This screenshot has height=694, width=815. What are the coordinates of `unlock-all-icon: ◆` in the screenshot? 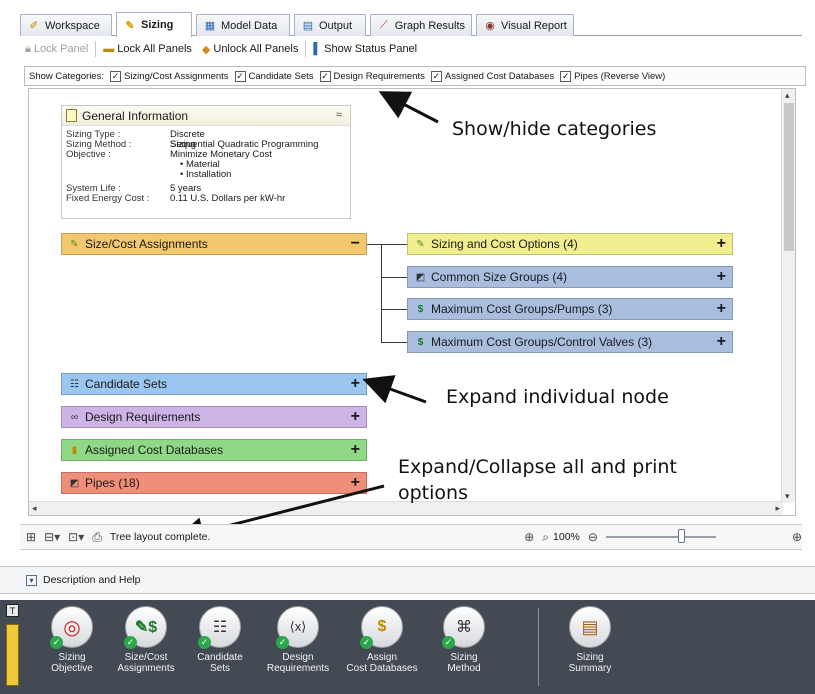 It's located at (206, 49).